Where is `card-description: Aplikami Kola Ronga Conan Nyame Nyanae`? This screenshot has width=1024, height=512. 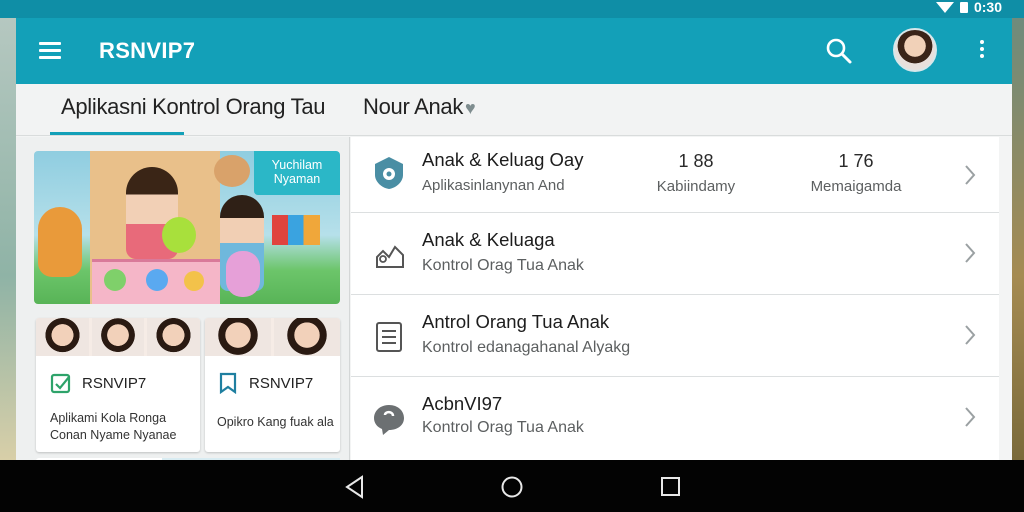 card-description: Aplikami Kola Ronga Conan Nyame Nyanae is located at coordinates (113, 426).